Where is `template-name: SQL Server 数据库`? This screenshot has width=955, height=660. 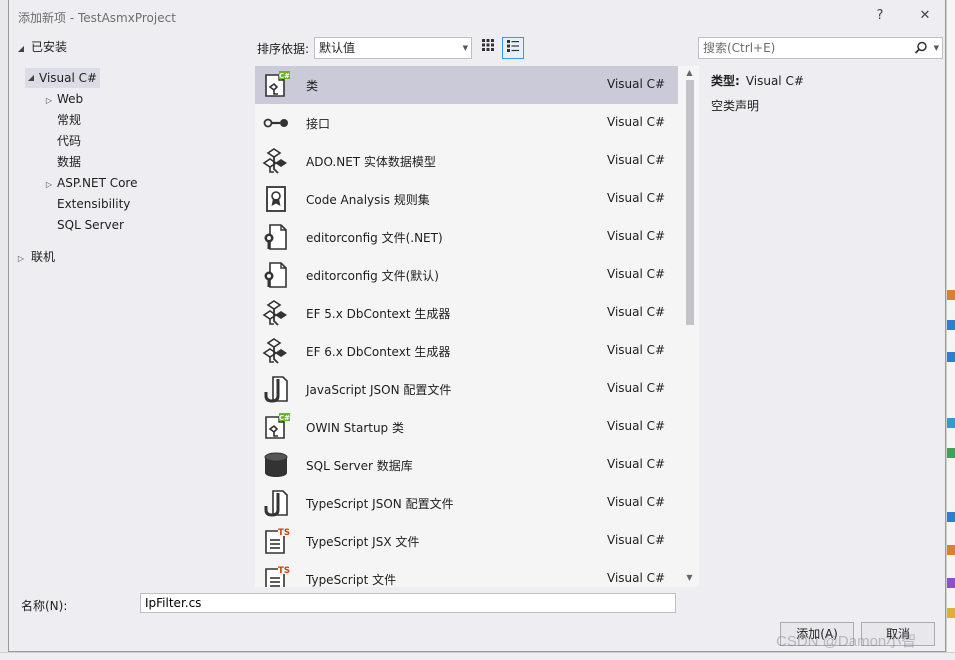
template-name: SQL Server 数据库 is located at coordinates (359, 466).